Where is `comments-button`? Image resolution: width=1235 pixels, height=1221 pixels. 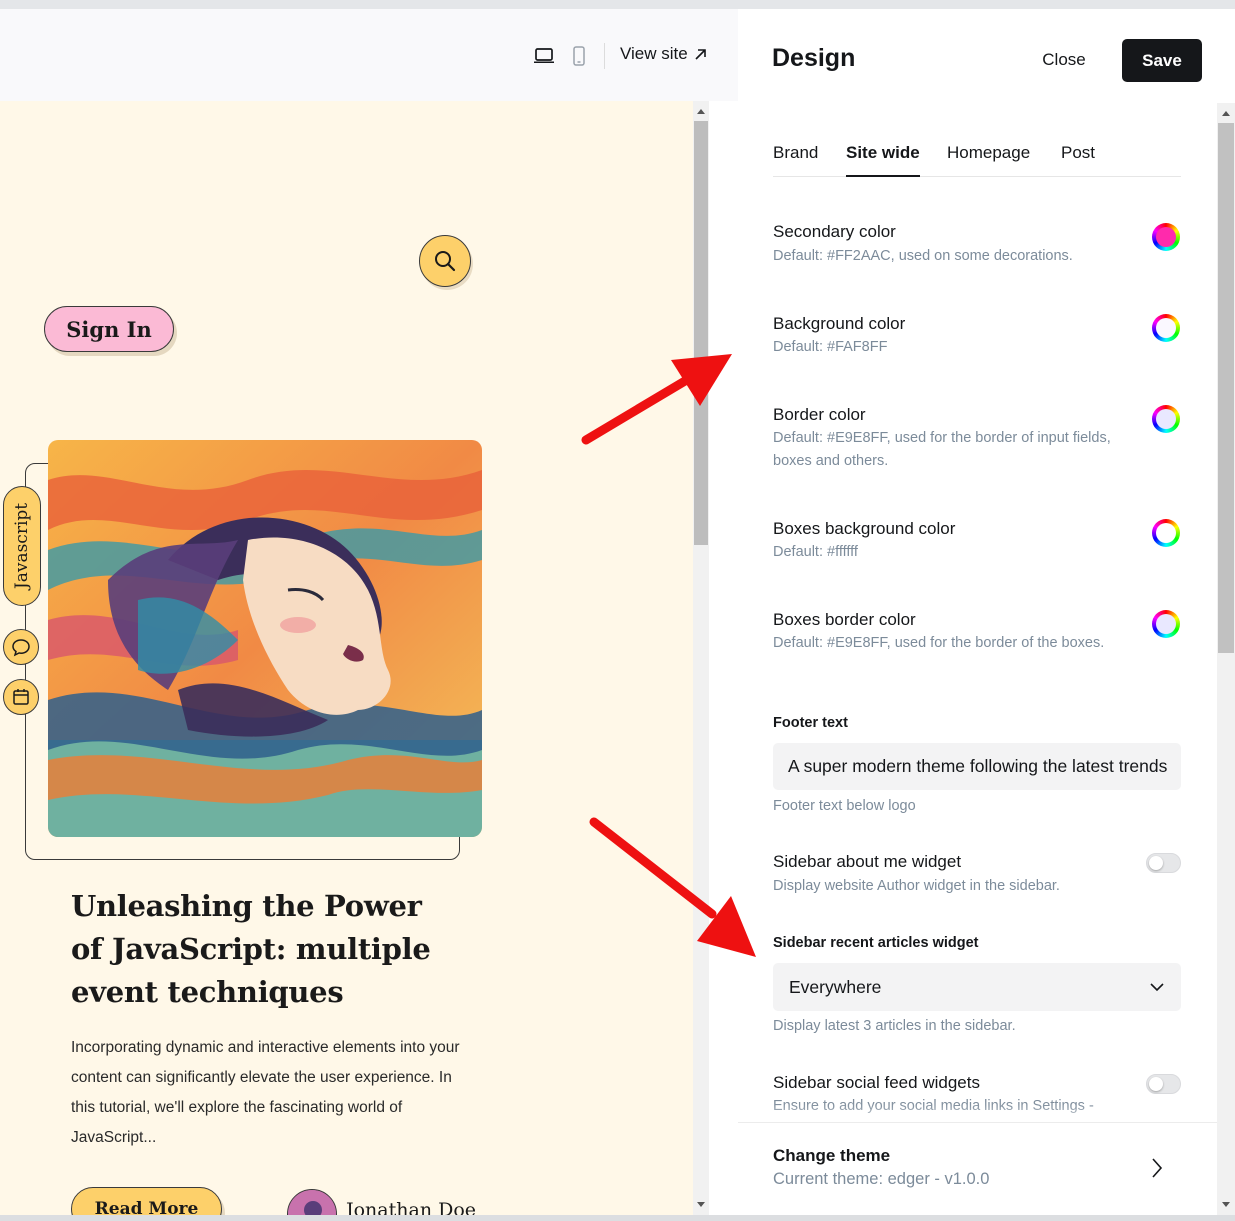 comments-button is located at coordinates (21, 647).